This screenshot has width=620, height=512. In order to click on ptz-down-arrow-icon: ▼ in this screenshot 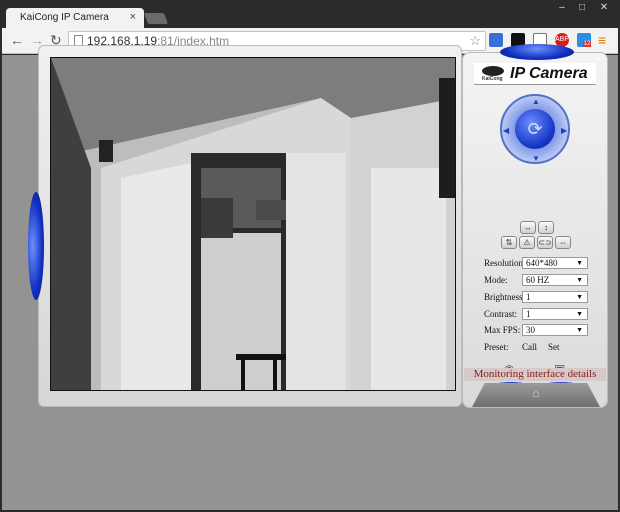, I will do `click(536, 158)`.